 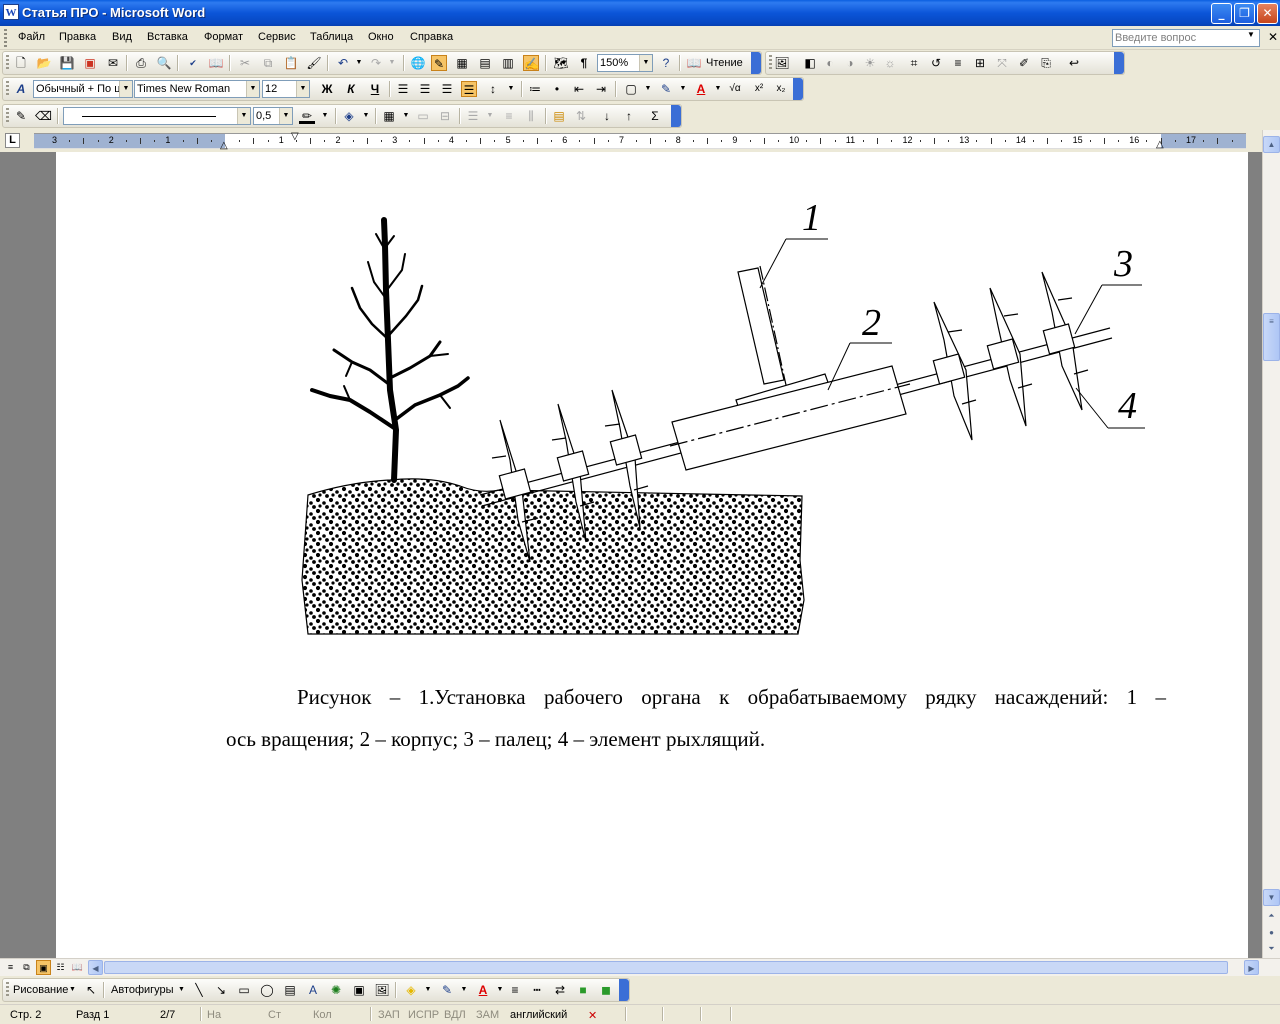 What do you see at coordinates (629, 116) in the screenshot?
I see `sort-descending-icon: ↑` at bounding box center [629, 116].